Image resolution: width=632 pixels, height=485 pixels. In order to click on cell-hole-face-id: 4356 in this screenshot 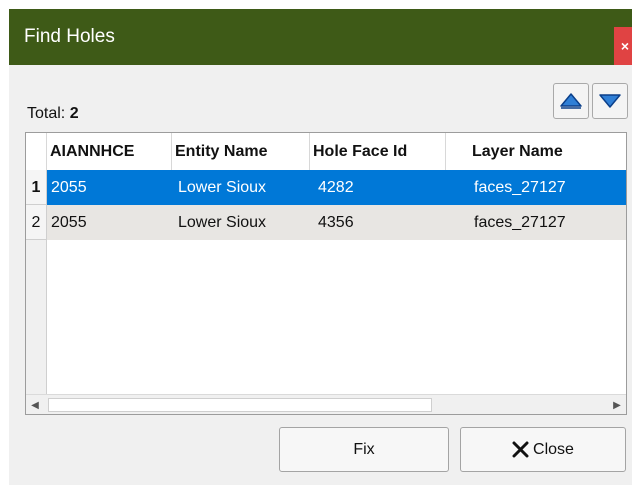, I will do `click(378, 222)`.